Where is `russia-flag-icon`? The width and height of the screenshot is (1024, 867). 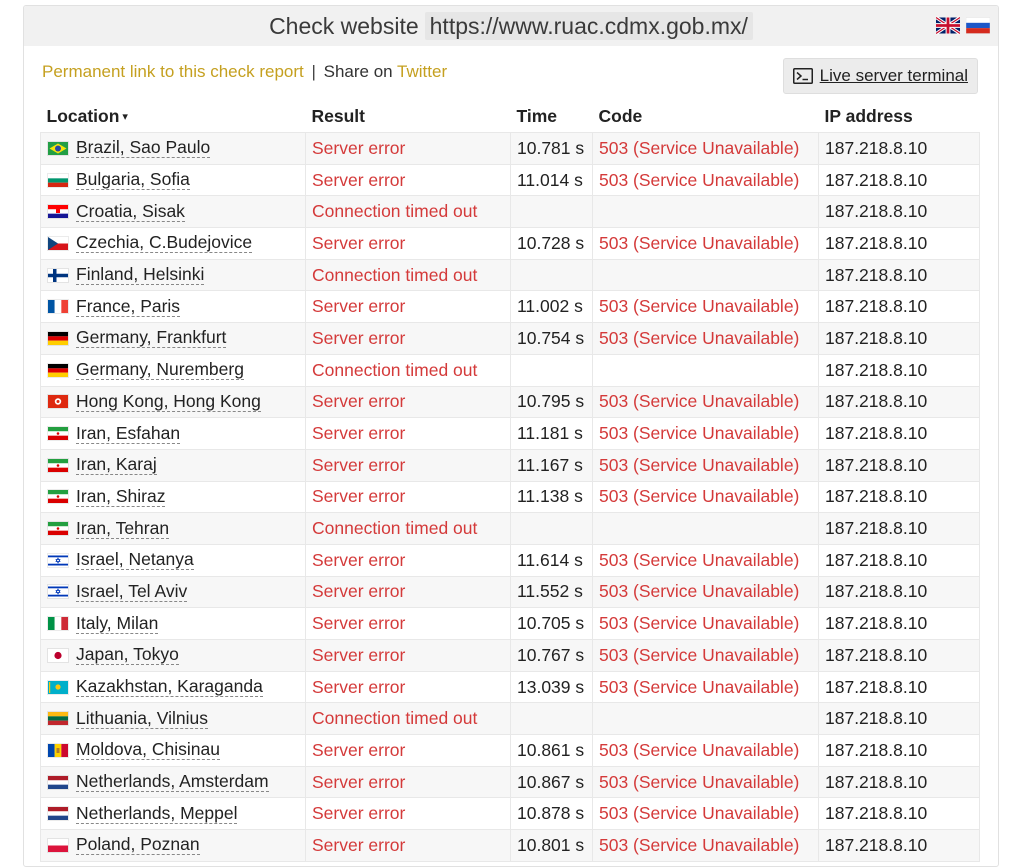 russia-flag-icon is located at coordinates (978, 25).